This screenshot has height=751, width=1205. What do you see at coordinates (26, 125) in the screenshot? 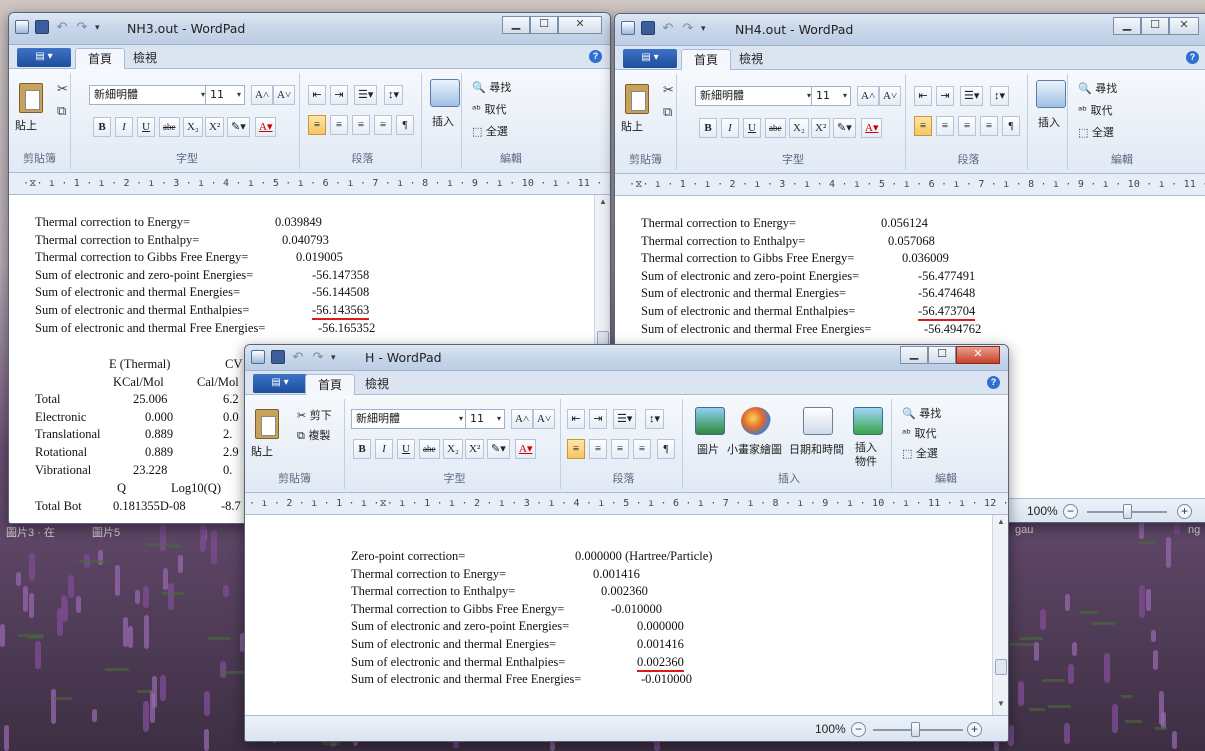
I see `paste-button-label: 貼上` at bounding box center [26, 125].